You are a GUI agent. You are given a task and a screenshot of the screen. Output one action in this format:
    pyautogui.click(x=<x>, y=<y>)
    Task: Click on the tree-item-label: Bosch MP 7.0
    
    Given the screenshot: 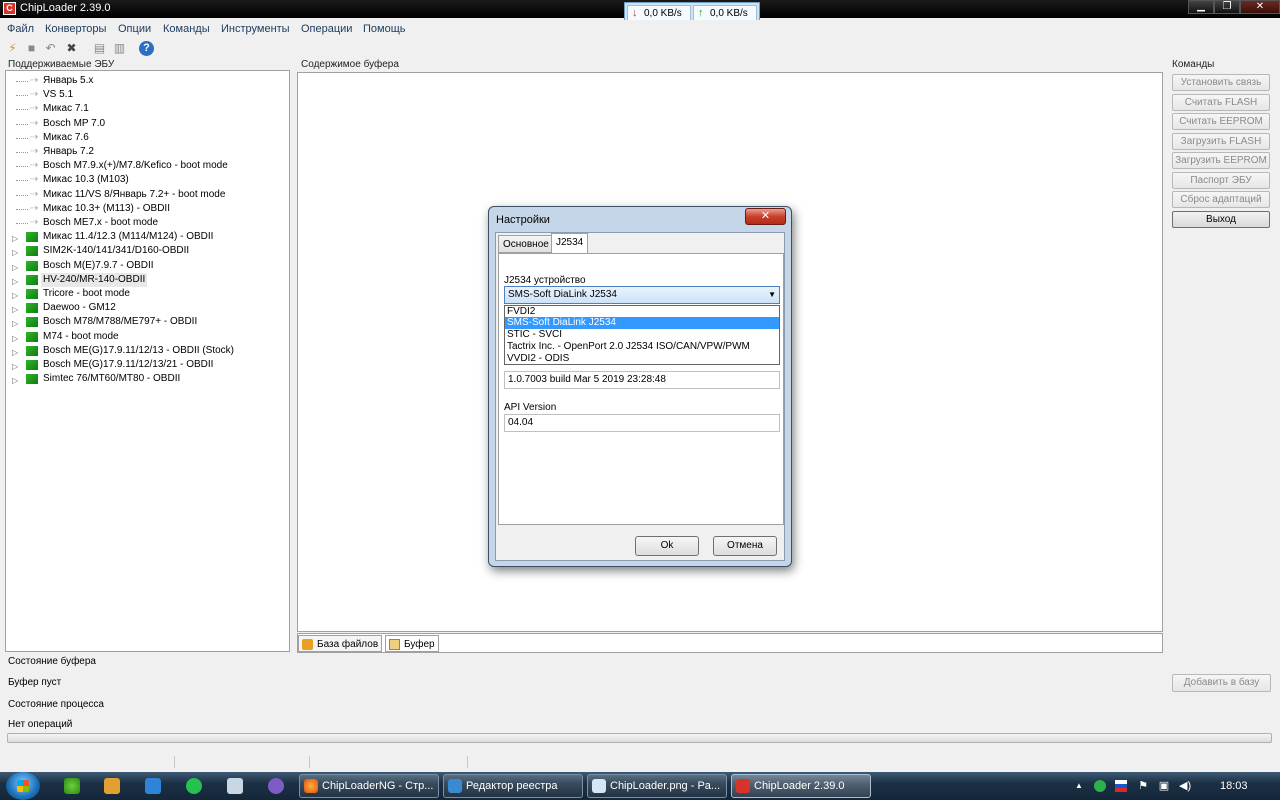 What is the action you would take?
    pyautogui.click(x=74, y=123)
    